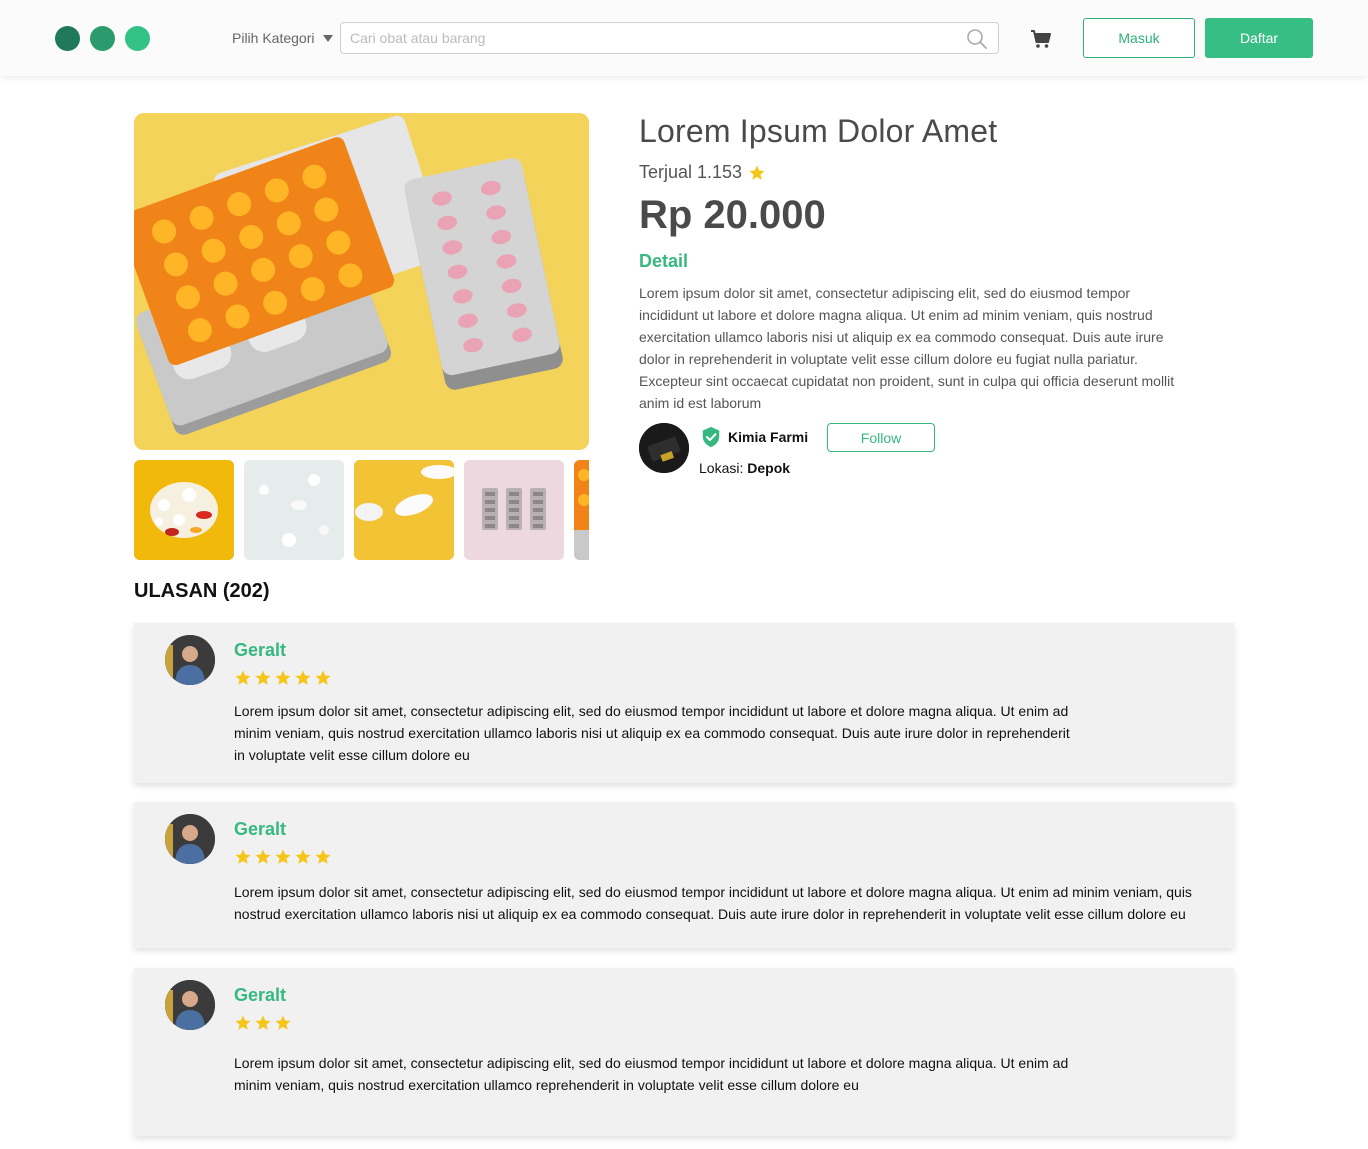  I want to click on product-main-image, so click(361, 281).